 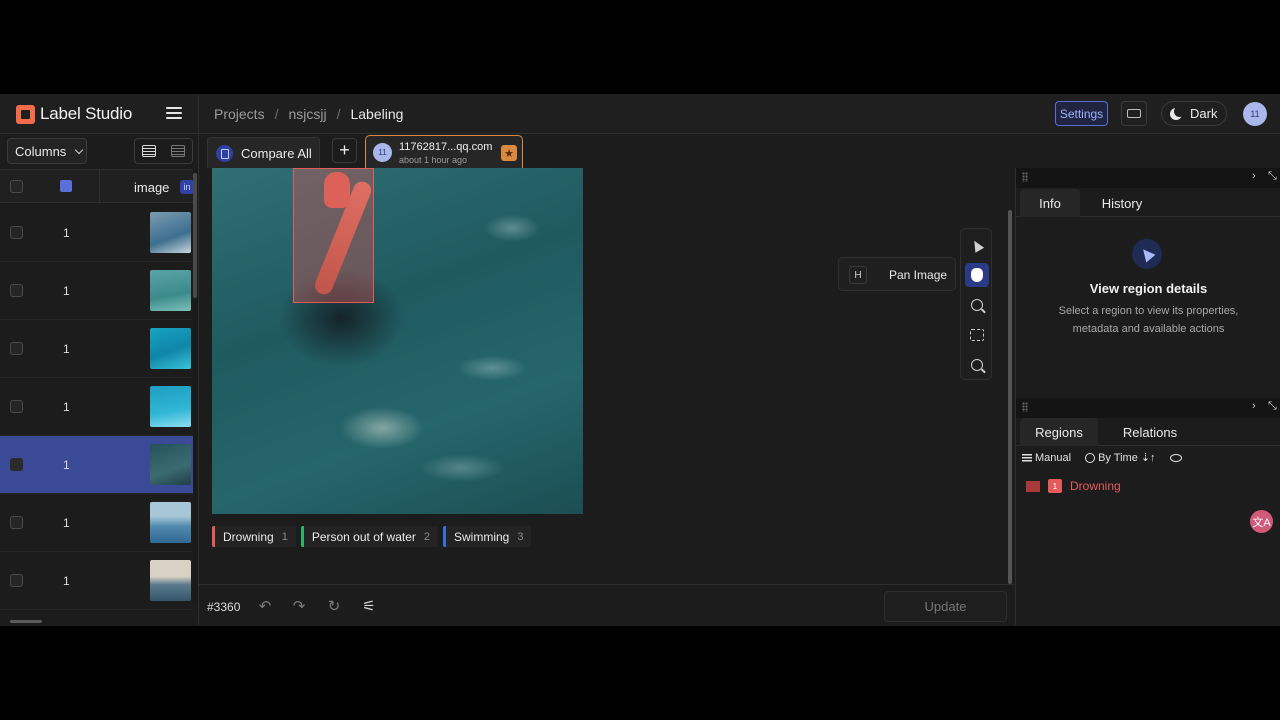 I want to click on canvas-scrollbar, so click(x=1010, y=397).